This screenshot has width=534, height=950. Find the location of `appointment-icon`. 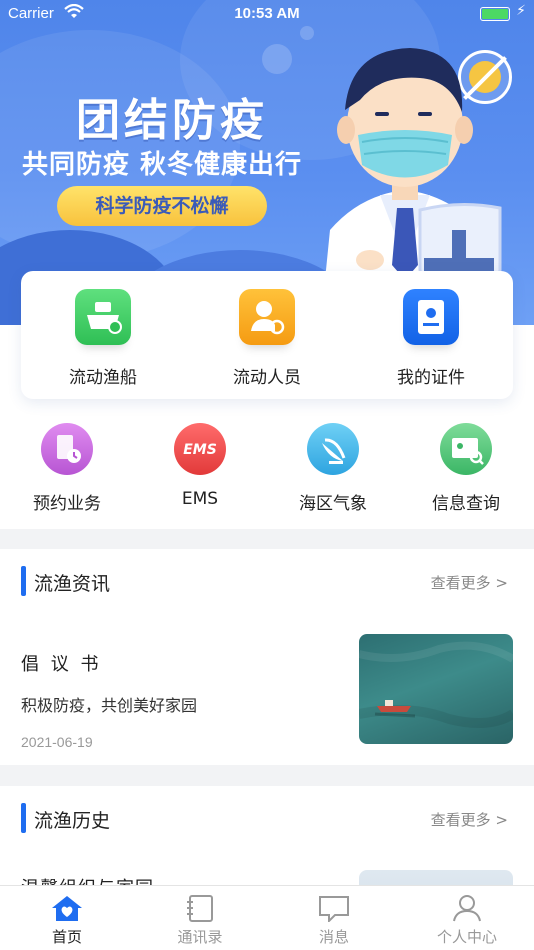

appointment-icon is located at coordinates (67, 449).